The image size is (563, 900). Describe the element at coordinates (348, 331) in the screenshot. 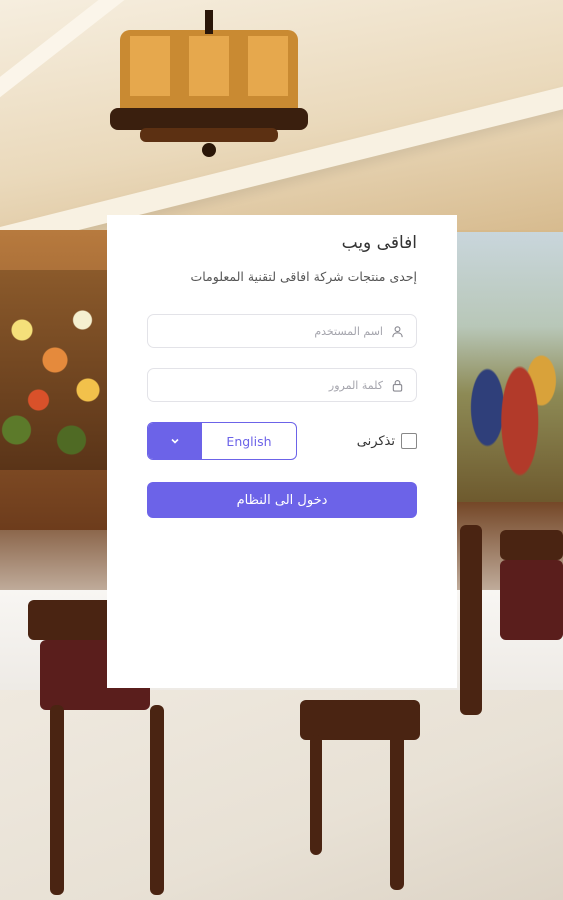

I see `username-placeholder: اسم المستخدم` at that location.